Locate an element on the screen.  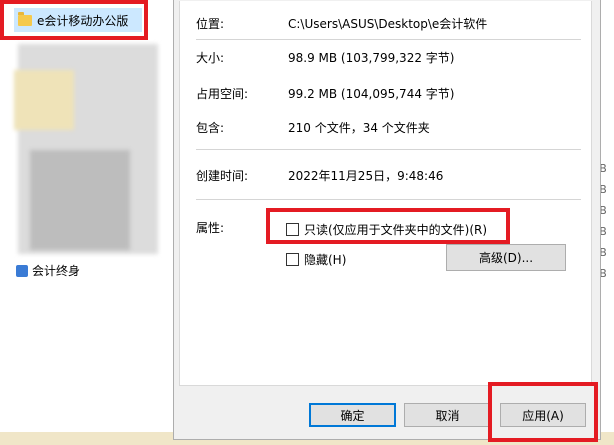
hidden-checkbox is located at coordinates (292, 259).